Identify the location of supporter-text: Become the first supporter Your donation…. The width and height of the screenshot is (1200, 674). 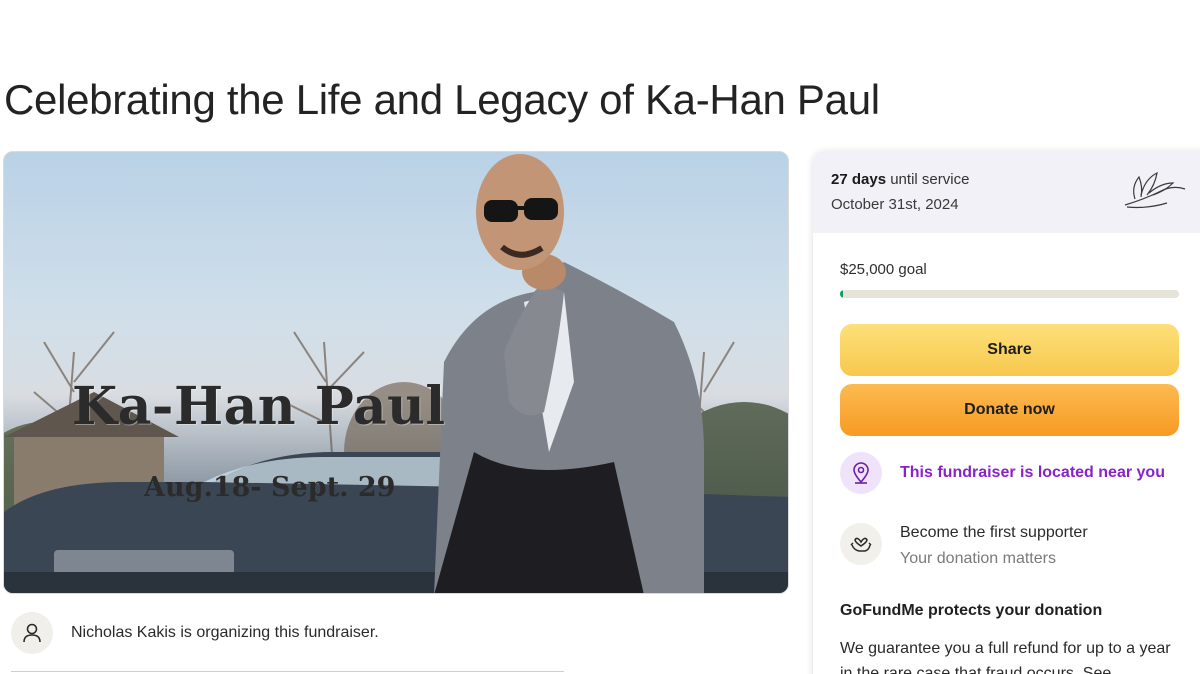
(994, 546).